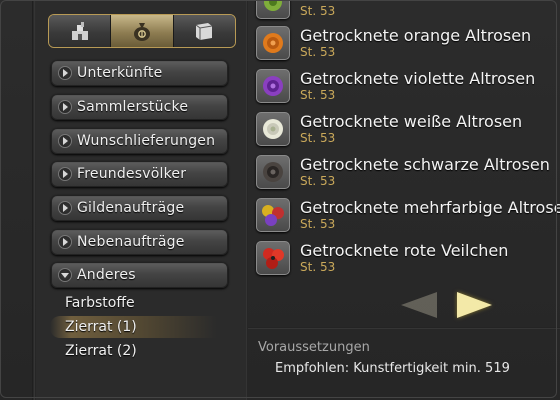 The height and width of the screenshot is (400, 560). Describe the element at coordinates (408, 176) in the screenshot. I see `list-item: Getrocknete schwarze Altrosen St. 53` at that location.